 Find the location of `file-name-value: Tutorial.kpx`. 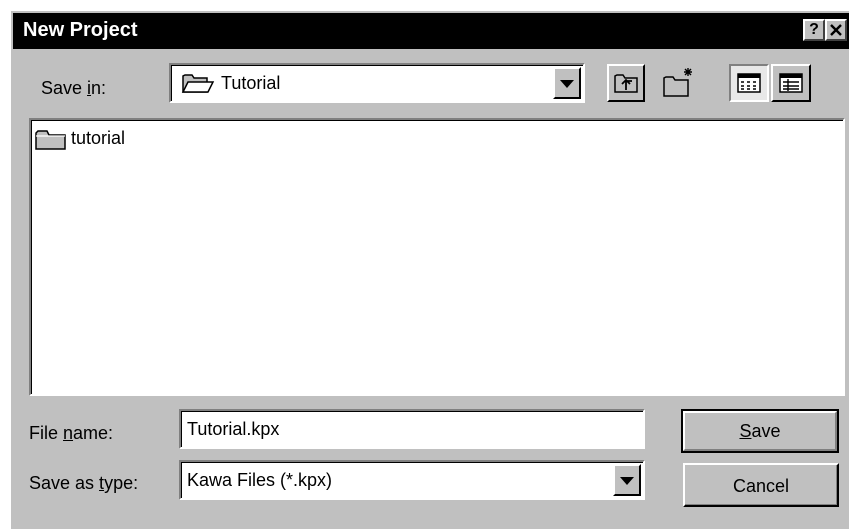

file-name-value: Tutorial.kpx is located at coordinates (233, 429).